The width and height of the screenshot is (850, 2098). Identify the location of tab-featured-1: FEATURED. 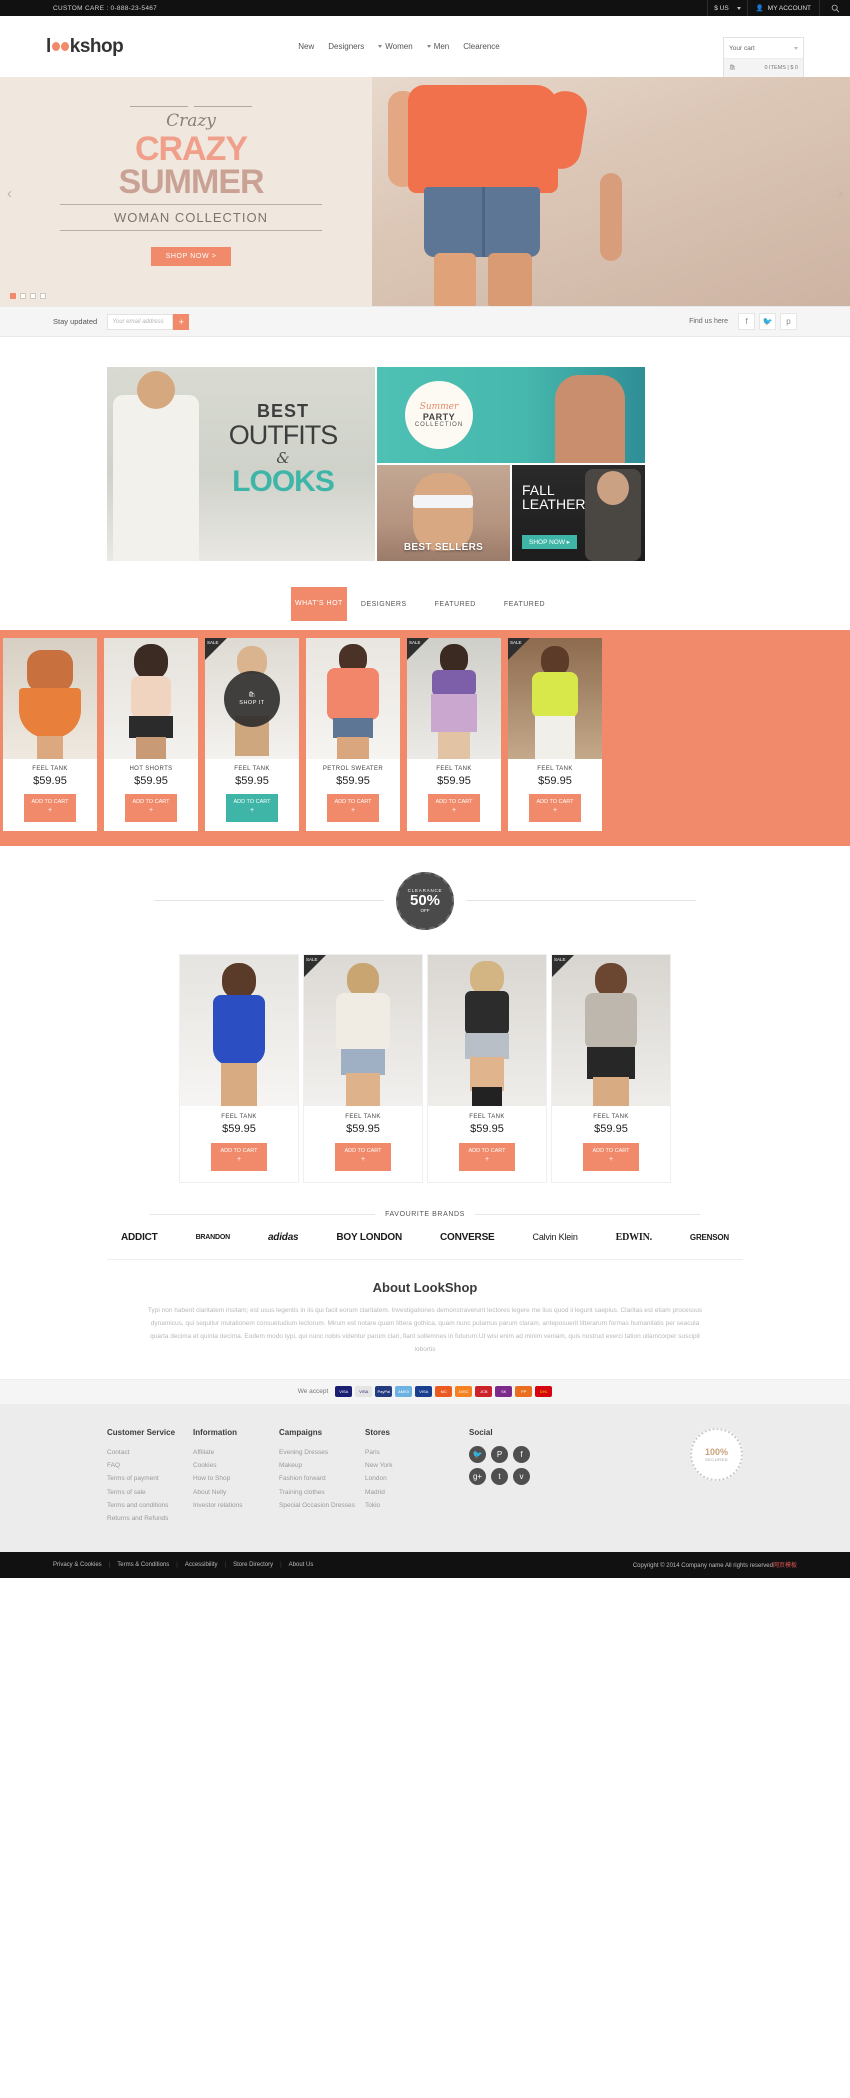
(455, 604).